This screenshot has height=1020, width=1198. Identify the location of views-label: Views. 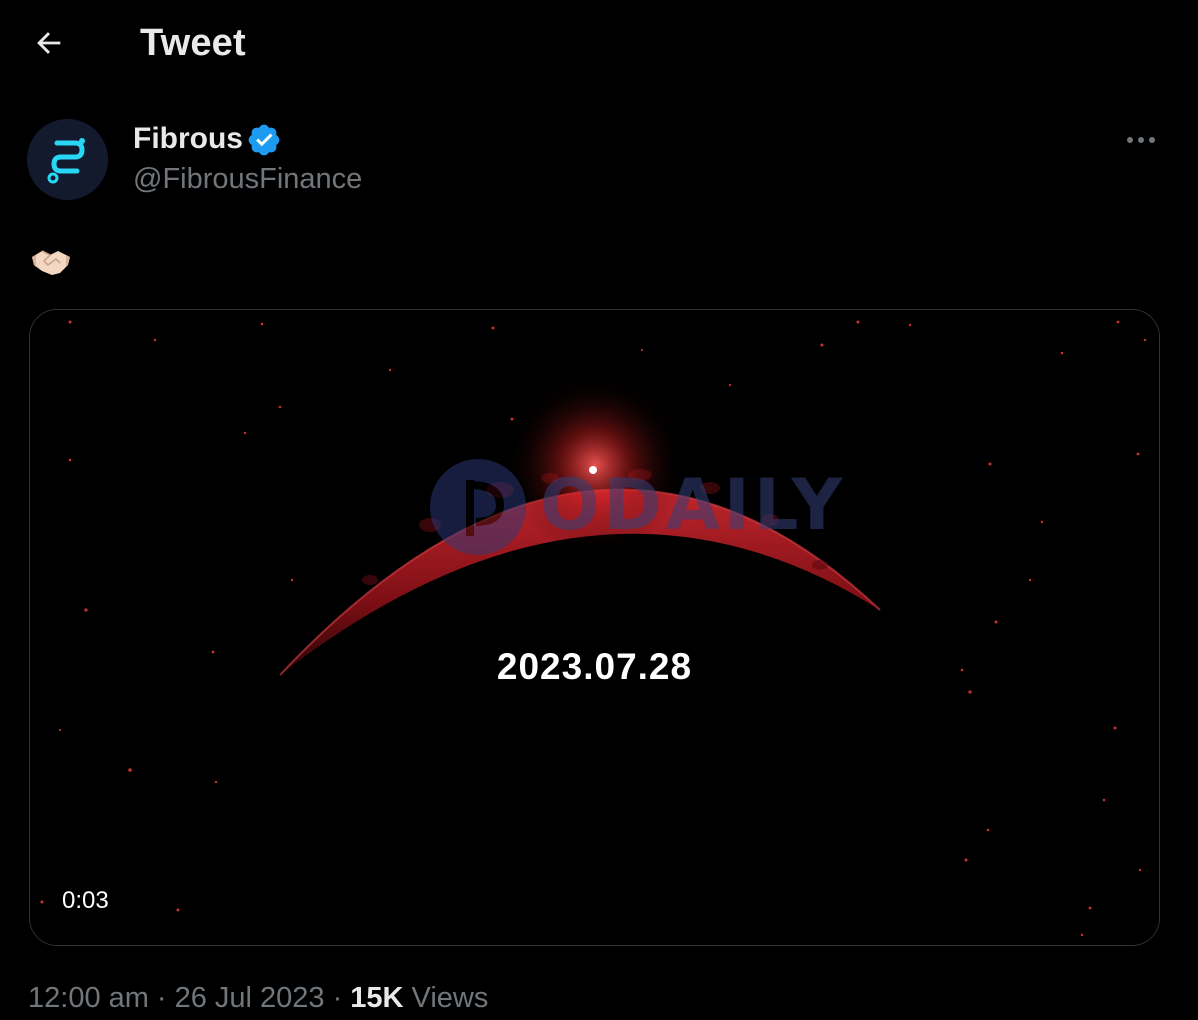
(450, 998).